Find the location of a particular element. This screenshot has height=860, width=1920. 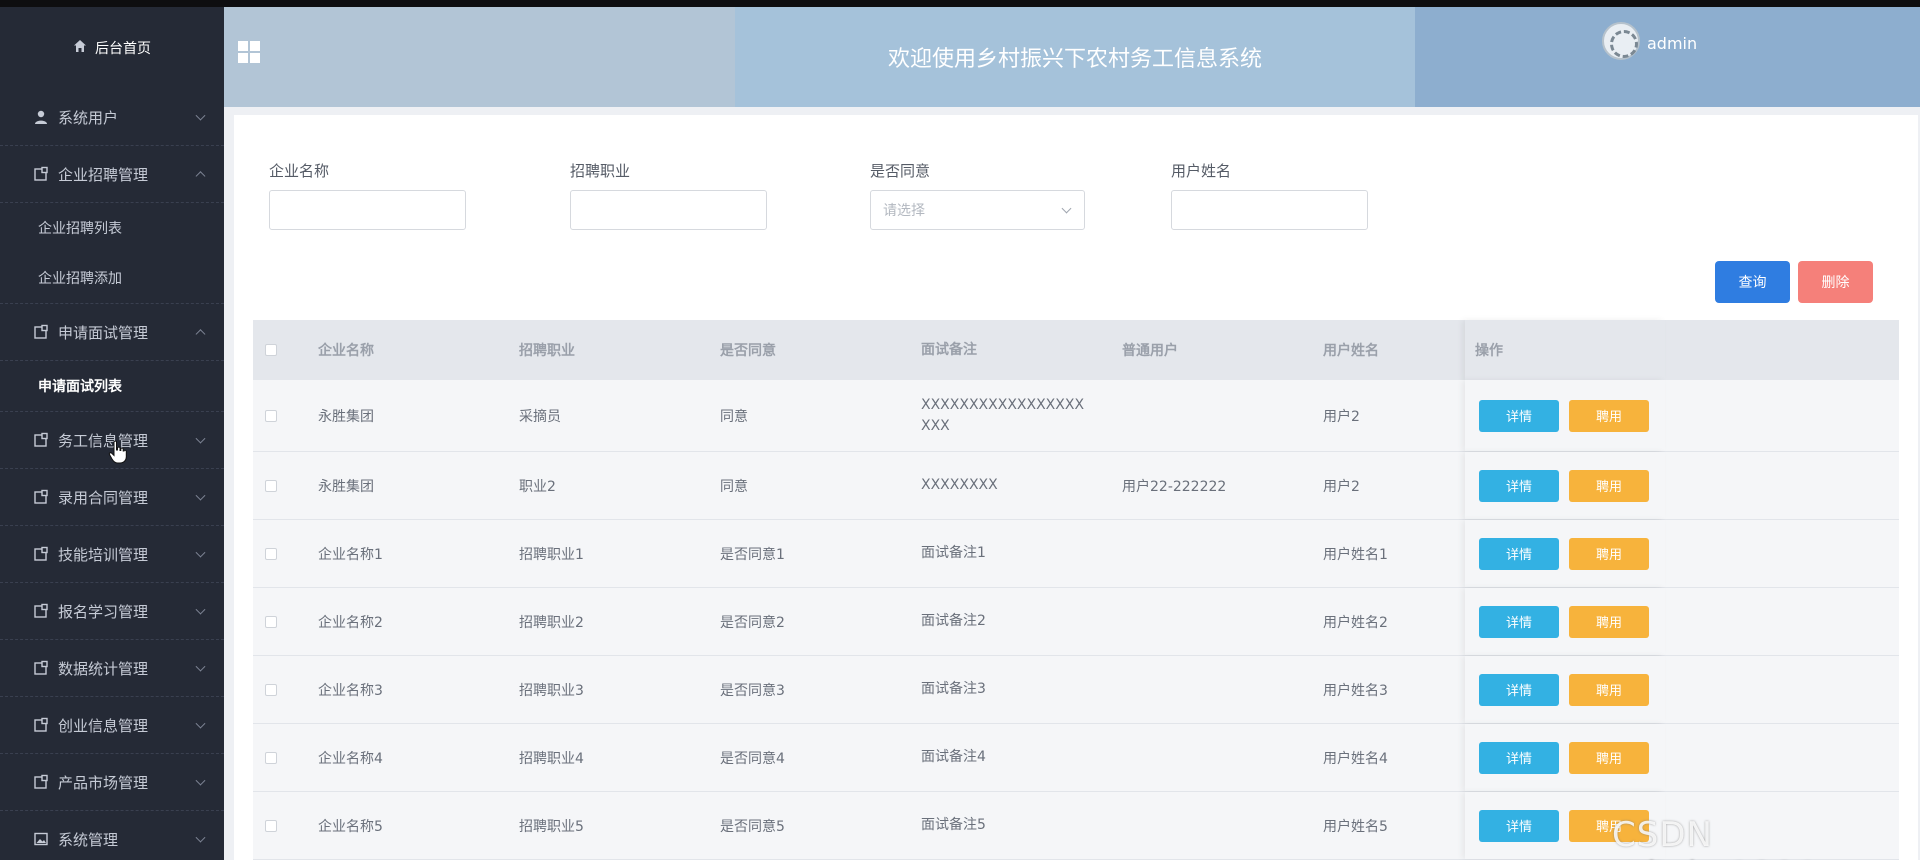

sidebar-group-recruit: 企业招聘管理 is located at coordinates (112, 174).